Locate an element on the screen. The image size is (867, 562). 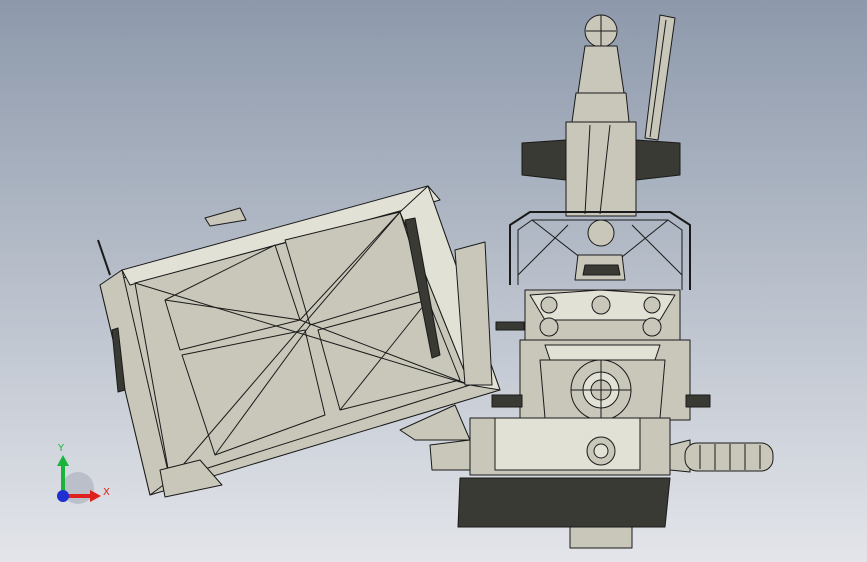
y-axis-label: Y is located at coordinates (61, 448).